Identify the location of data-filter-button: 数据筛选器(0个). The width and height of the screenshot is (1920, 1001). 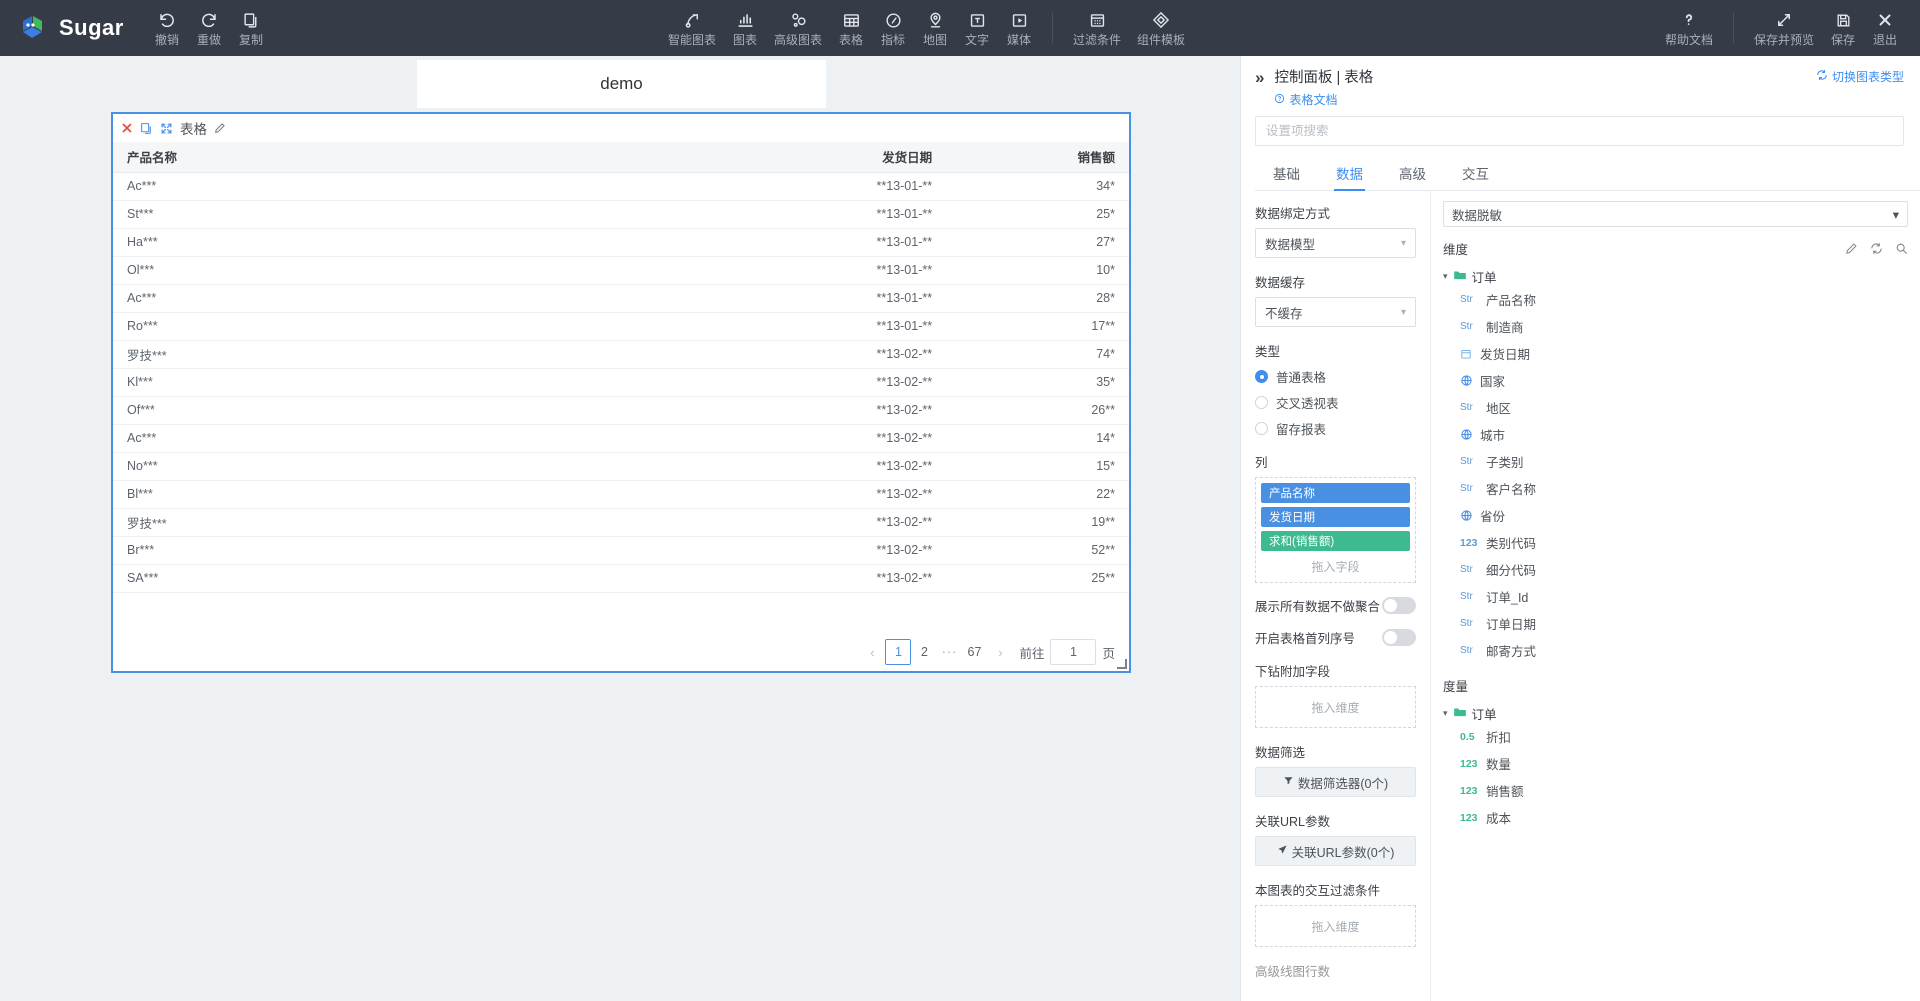
(1335, 782).